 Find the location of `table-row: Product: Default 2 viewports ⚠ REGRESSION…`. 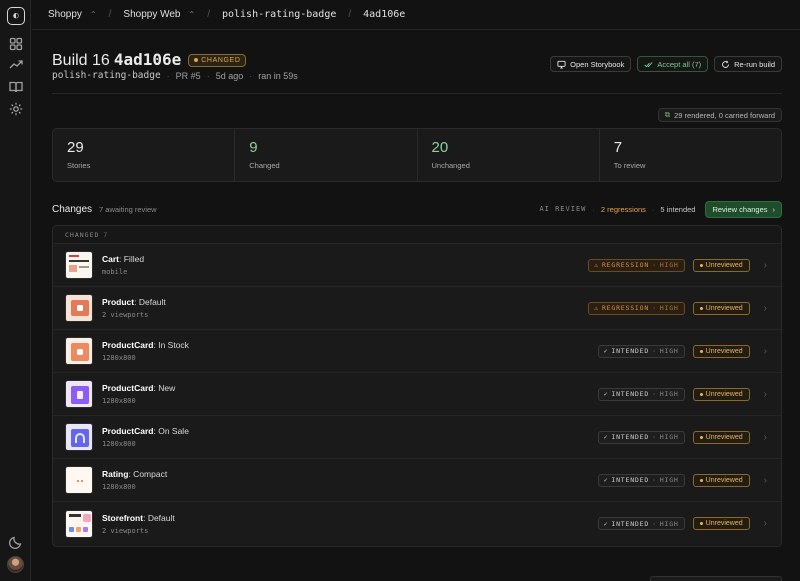

table-row: Product: Default 2 viewports ⚠ REGRESSION… is located at coordinates (417, 308).